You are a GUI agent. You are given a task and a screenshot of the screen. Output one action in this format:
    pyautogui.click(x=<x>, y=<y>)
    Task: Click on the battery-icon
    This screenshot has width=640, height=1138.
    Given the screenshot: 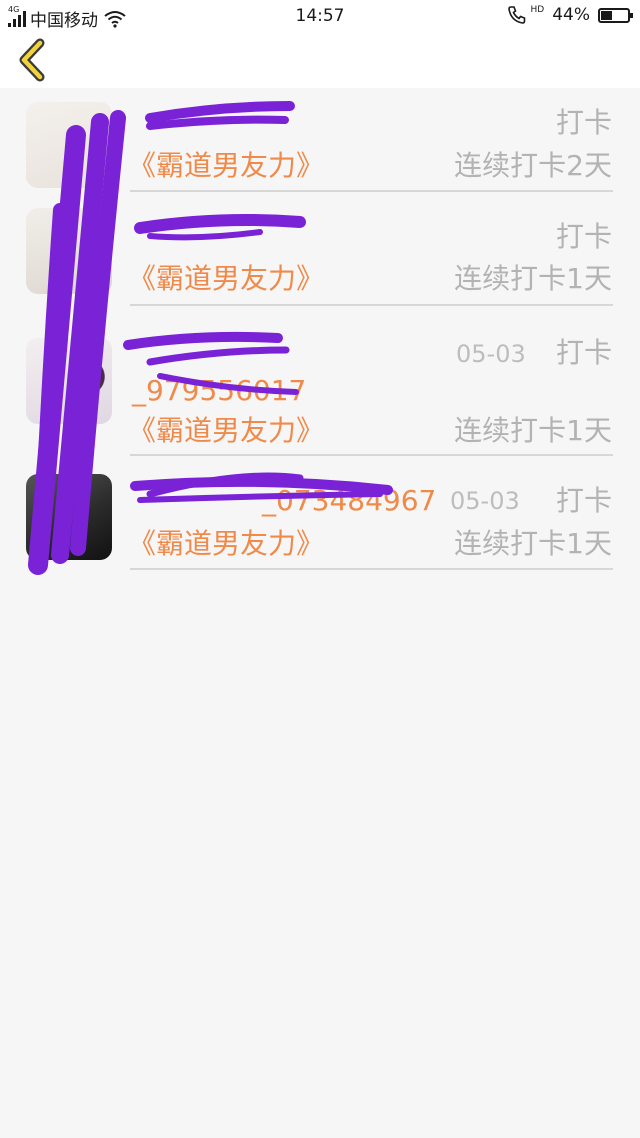 What is the action you would take?
    pyautogui.click(x=615, y=15)
    